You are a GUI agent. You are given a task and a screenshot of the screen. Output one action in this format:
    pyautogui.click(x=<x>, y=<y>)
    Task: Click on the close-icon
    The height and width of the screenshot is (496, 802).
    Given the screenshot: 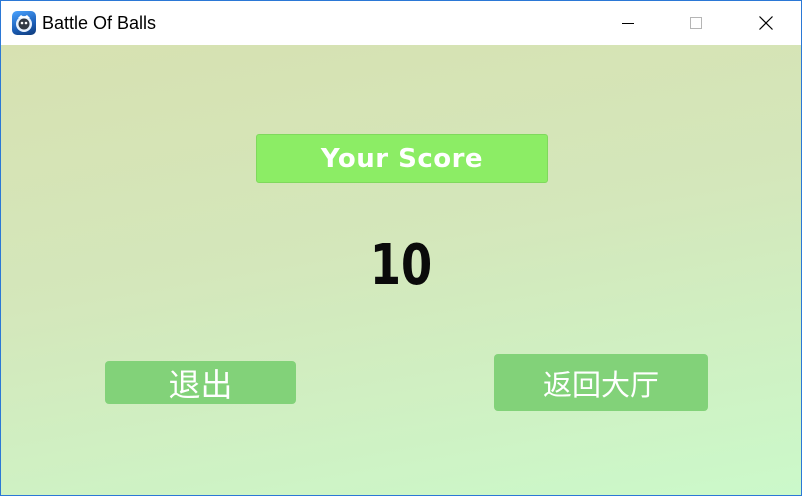 What is the action you would take?
    pyautogui.click(x=766, y=23)
    